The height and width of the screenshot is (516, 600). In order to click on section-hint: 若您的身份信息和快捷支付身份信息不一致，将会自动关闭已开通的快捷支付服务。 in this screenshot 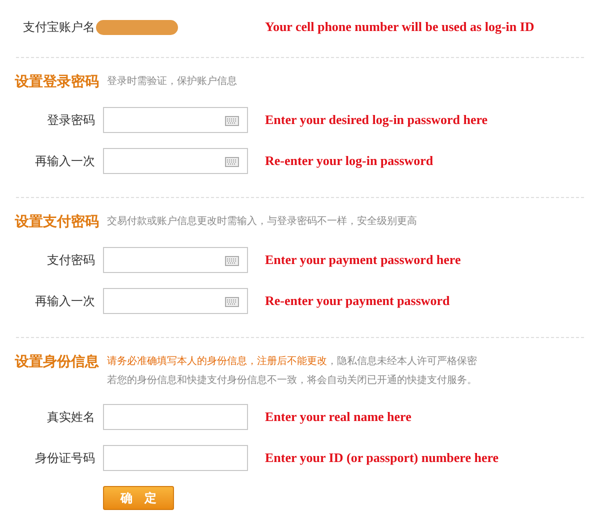, I will do `click(292, 381)`.